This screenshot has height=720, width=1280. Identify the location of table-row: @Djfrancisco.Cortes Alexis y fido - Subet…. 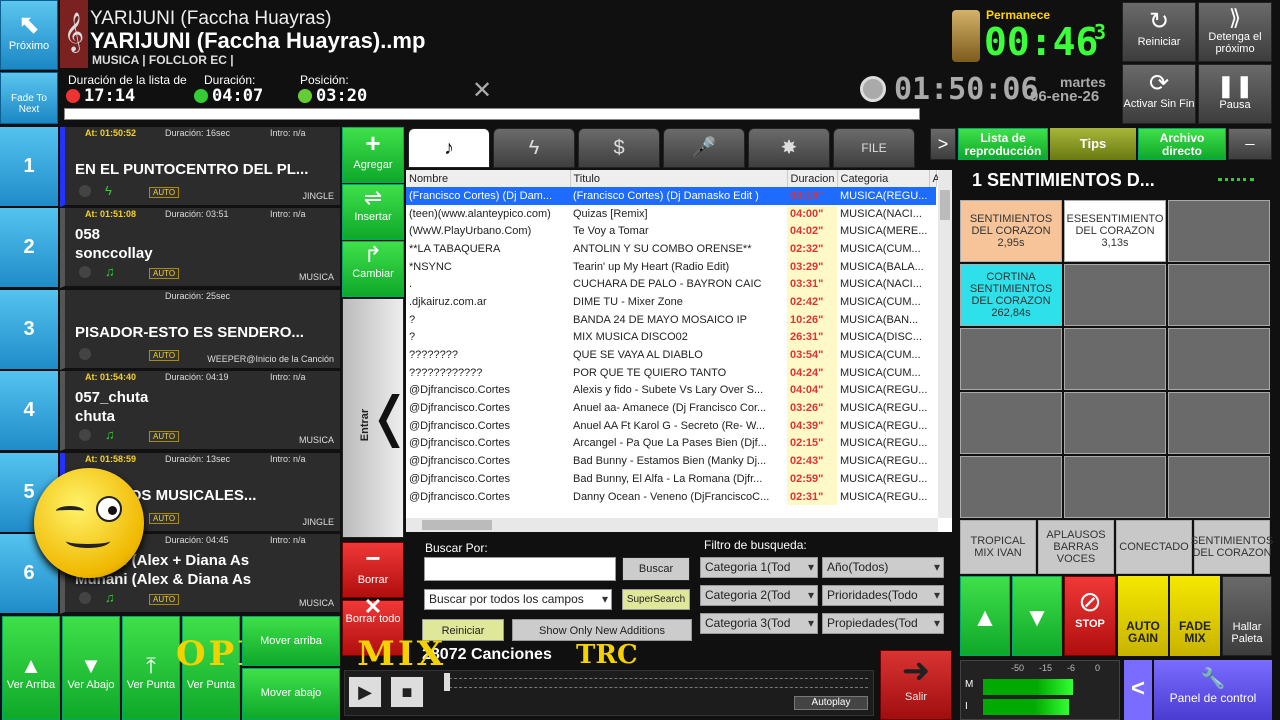
(671, 390).